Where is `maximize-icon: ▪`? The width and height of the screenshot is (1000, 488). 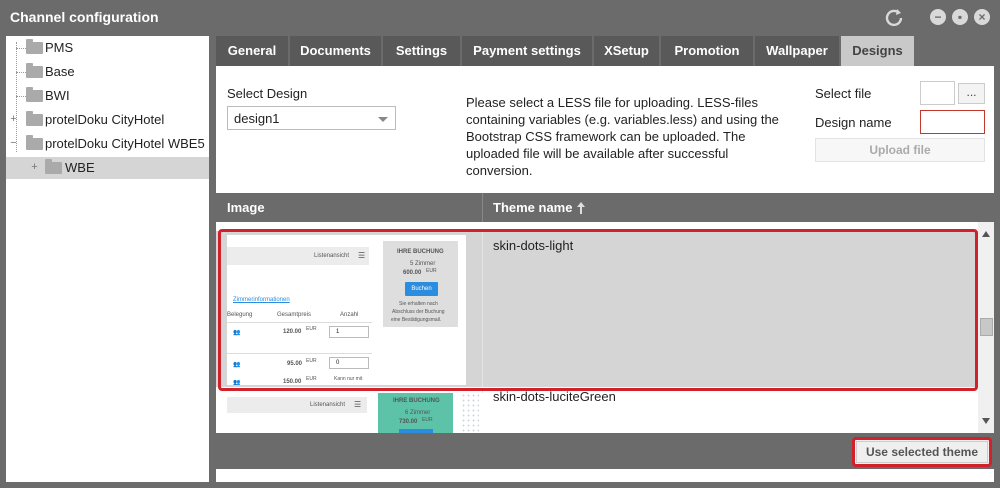
maximize-icon: ▪ is located at coordinates (960, 17).